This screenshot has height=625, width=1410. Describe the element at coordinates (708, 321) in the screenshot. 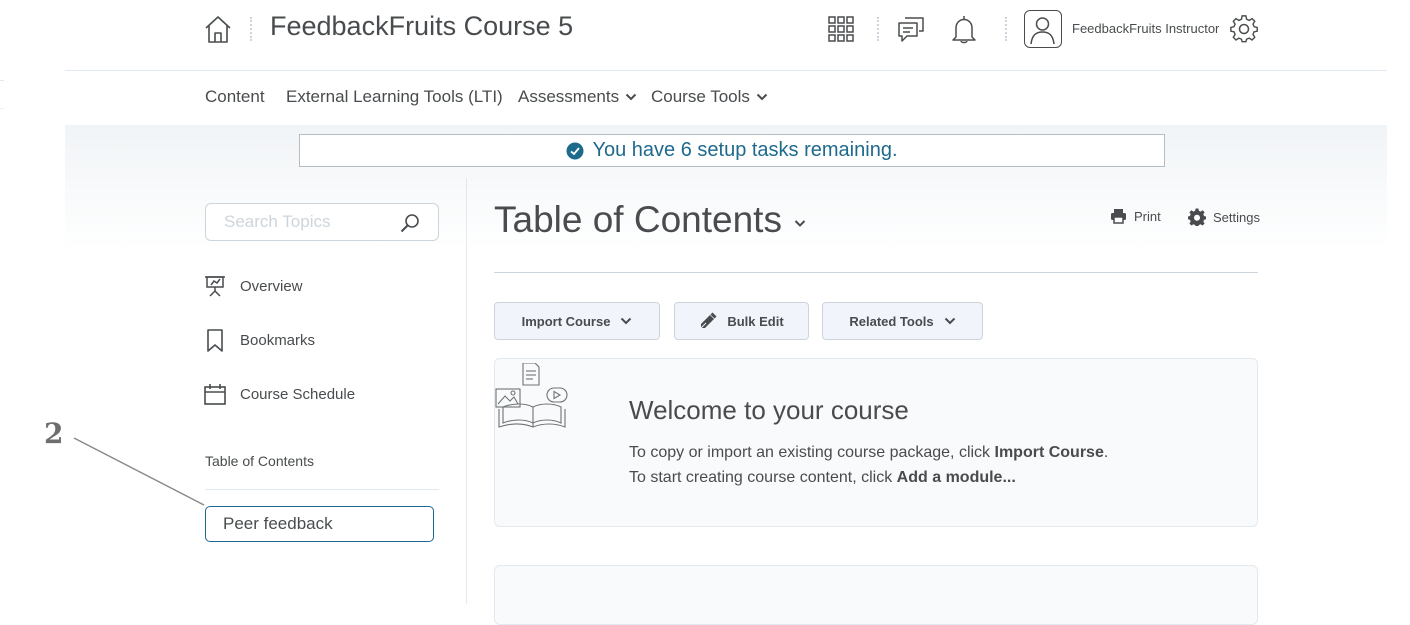

I see `pencil-edit-icon` at that location.